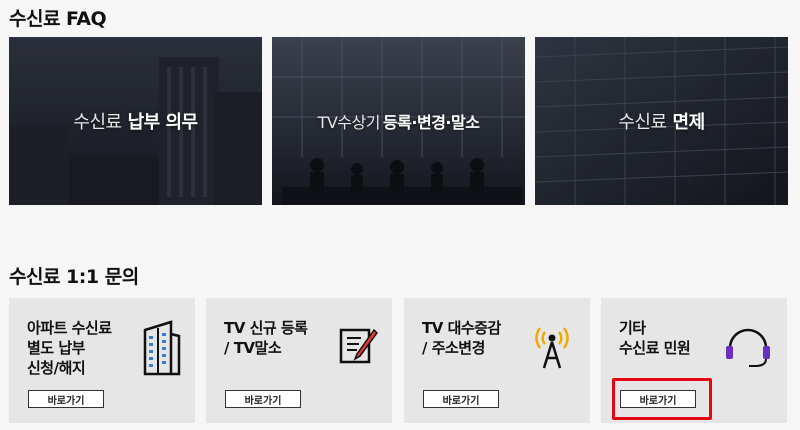  I want to click on faq-card-label: 수신료 면제, so click(661, 121).